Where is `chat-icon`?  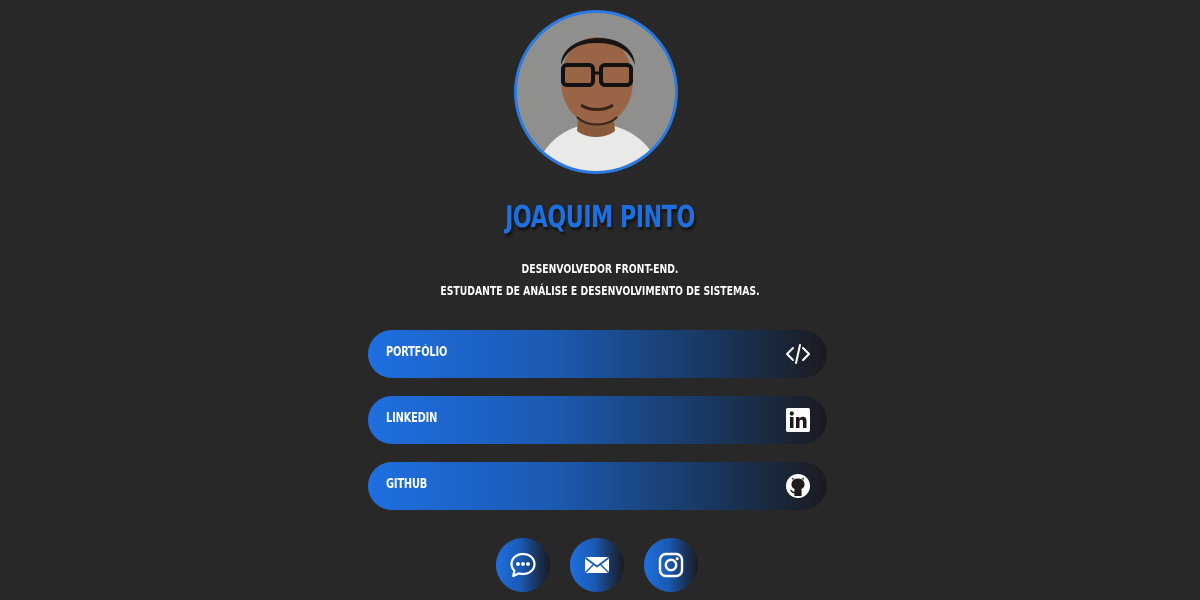
chat-icon is located at coordinates (523, 565).